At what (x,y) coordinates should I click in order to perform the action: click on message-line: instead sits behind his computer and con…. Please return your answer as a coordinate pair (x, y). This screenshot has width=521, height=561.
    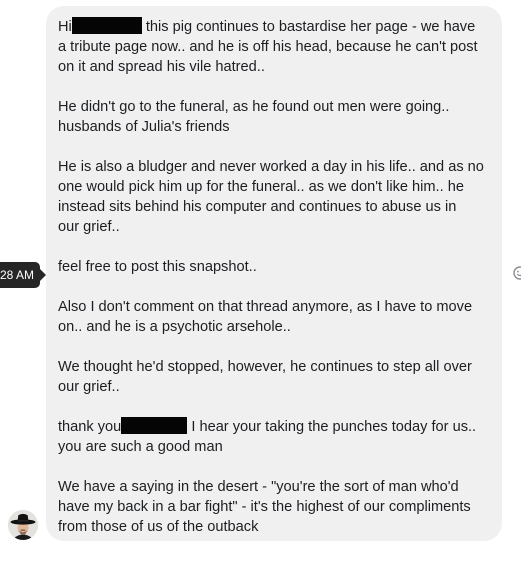
    Looking at the image, I should click on (257, 207).